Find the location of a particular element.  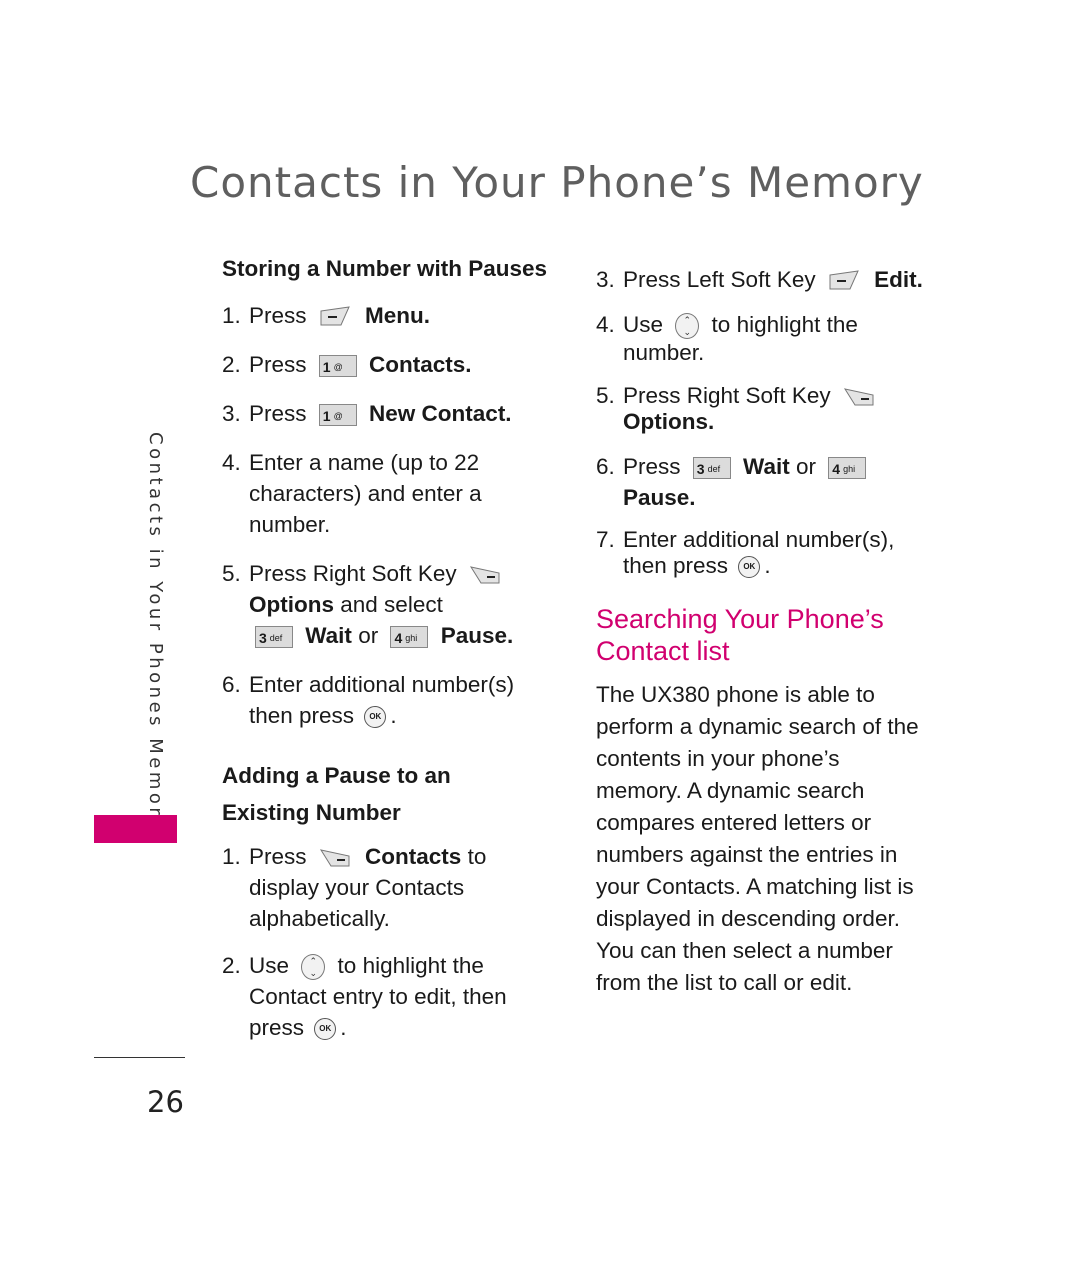

step-edit-3: 3. Press Left Soft Key Edit. is located at coordinates (761, 279).